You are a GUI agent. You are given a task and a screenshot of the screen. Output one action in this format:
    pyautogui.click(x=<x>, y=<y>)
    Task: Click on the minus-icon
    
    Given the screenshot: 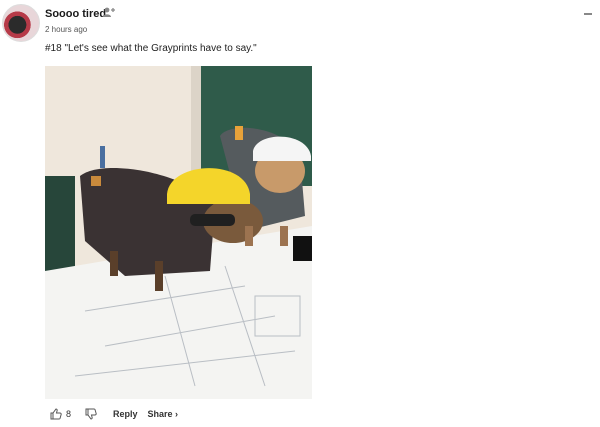 What is the action you would take?
    pyautogui.click(x=588, y=14)
    